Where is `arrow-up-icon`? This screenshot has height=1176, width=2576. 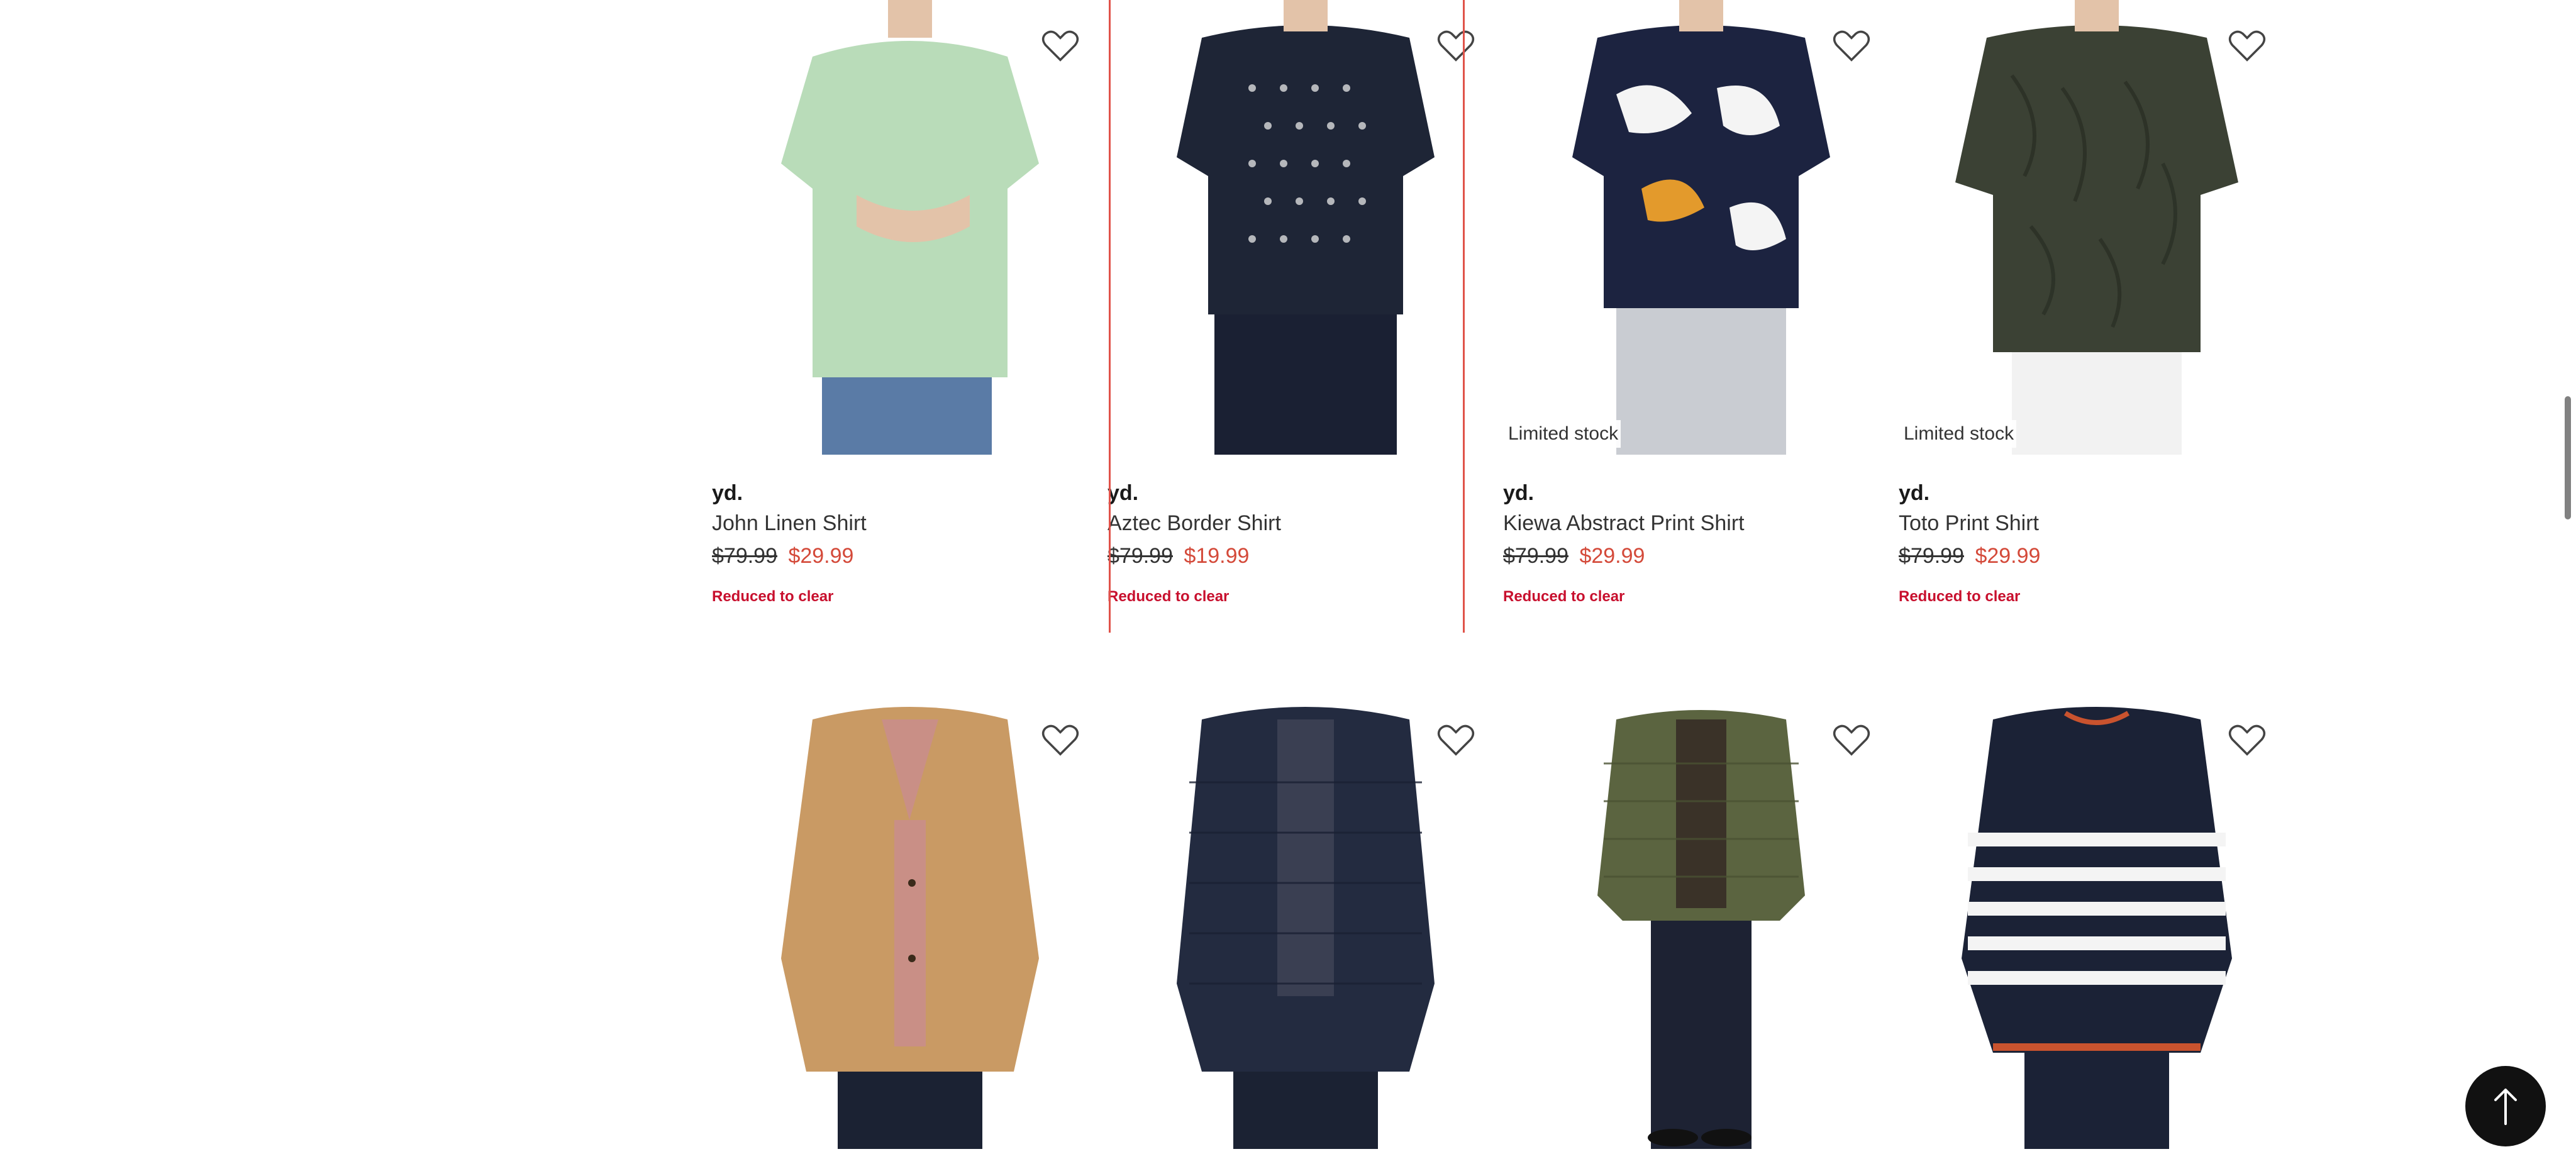 arrow-up-icon is located at coordinates (2505, 1107).